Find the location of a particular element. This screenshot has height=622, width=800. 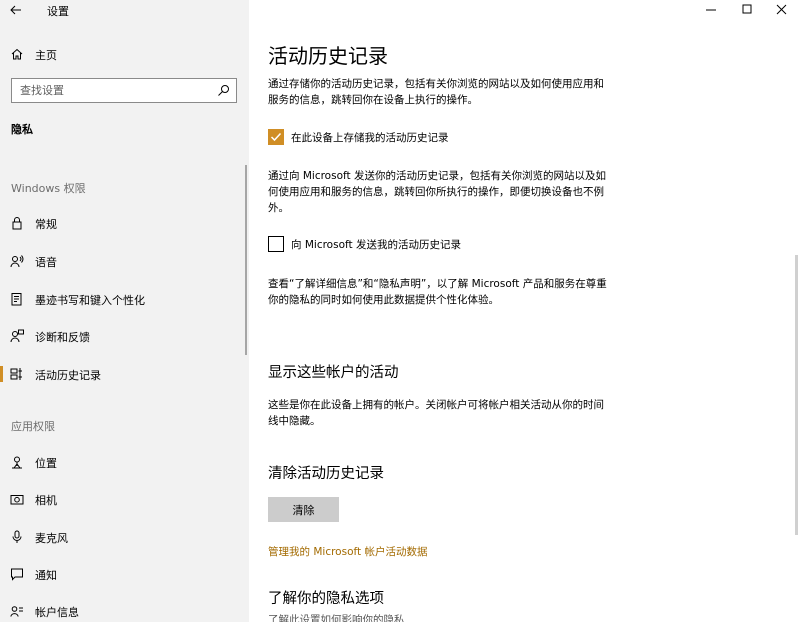

send-line-3: 外。 is located at coordinates (448, 208).